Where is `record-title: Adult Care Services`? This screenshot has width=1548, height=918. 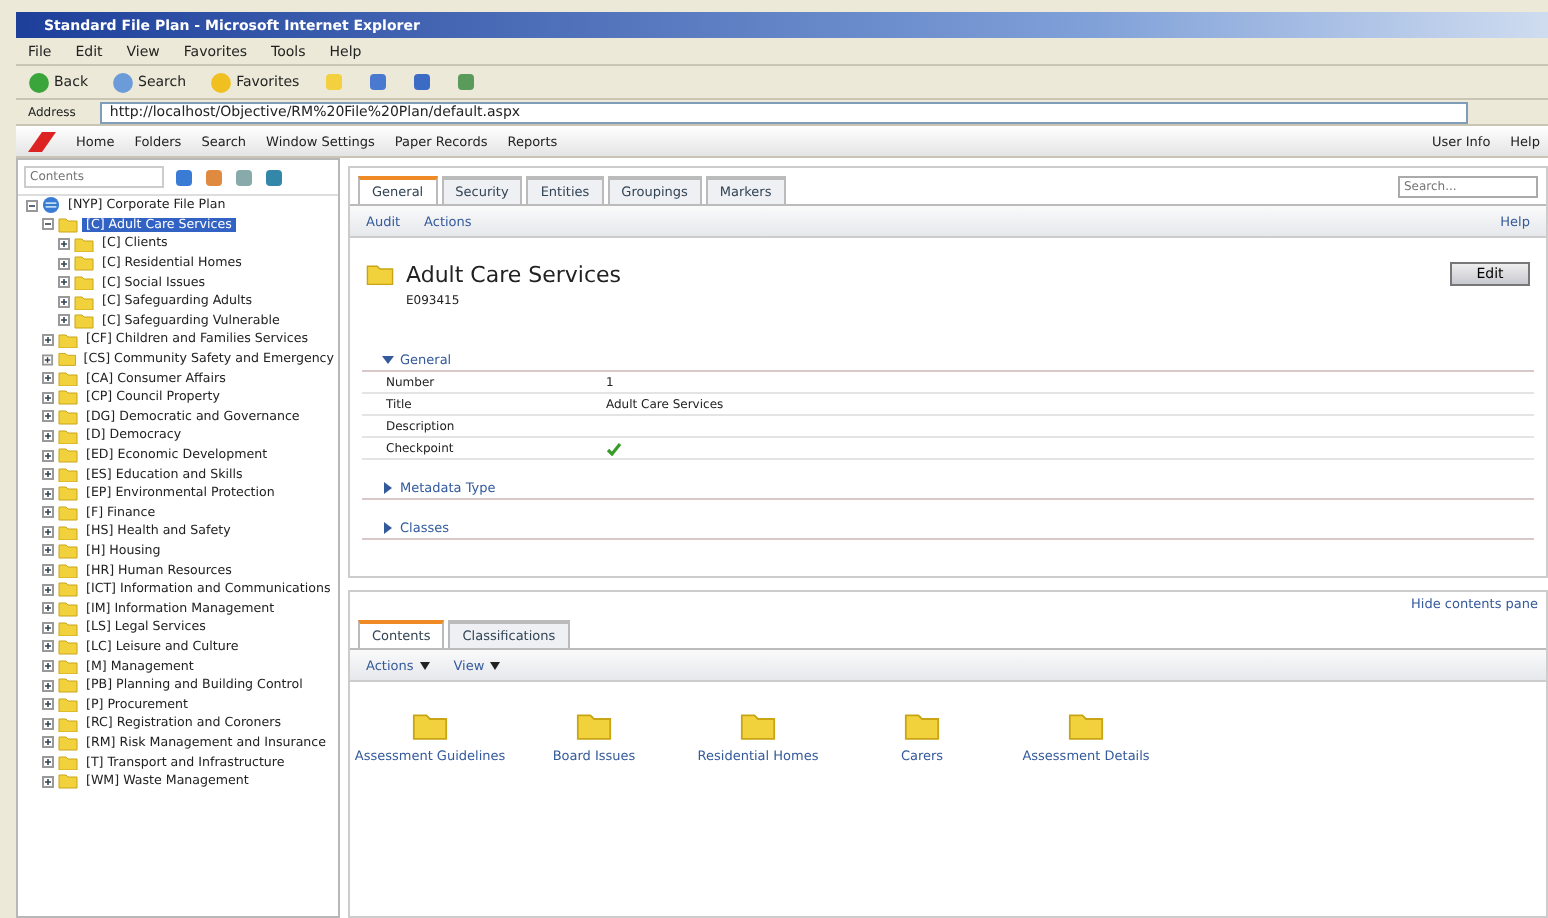
record-title: Adult Care Services is located at coordinates (514, 275).